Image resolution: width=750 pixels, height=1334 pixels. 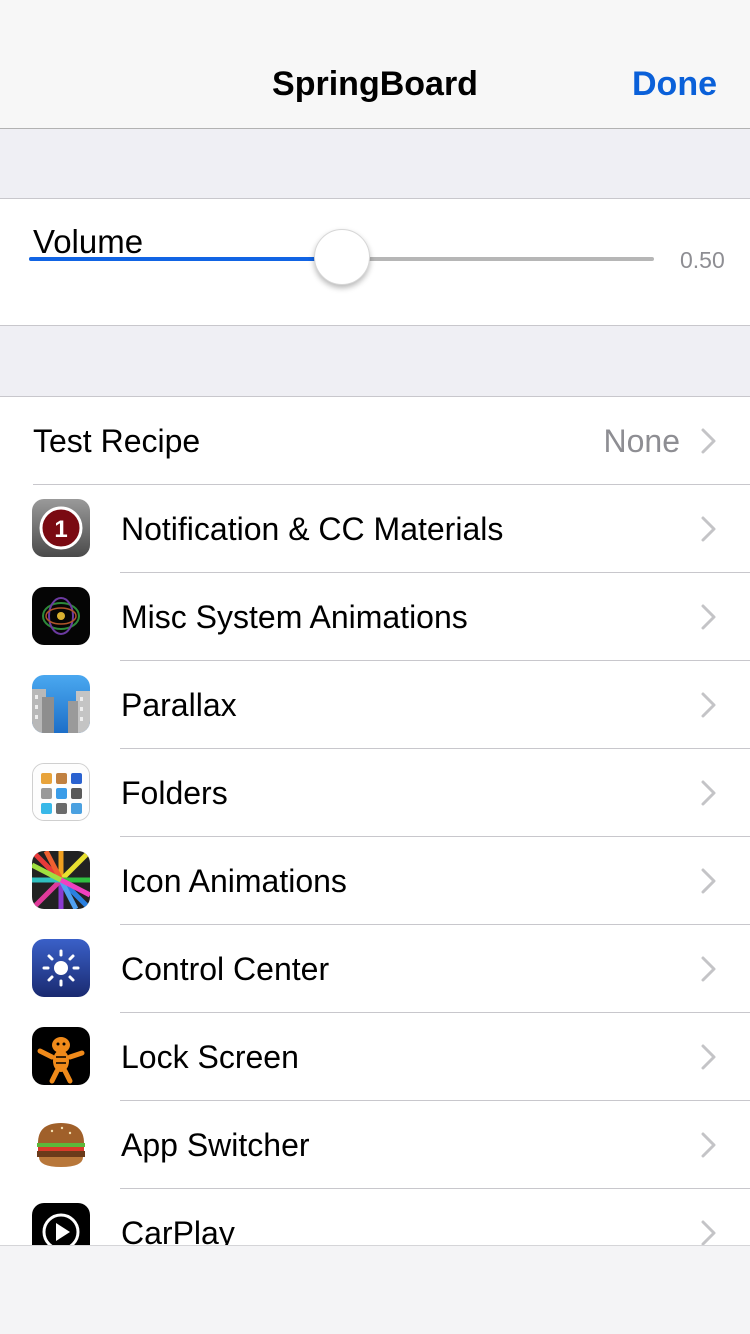 What do you see at coordinates (375, 705) in the screenshot?
I see `list-item: Parallax` at bounding box center [375, 705].